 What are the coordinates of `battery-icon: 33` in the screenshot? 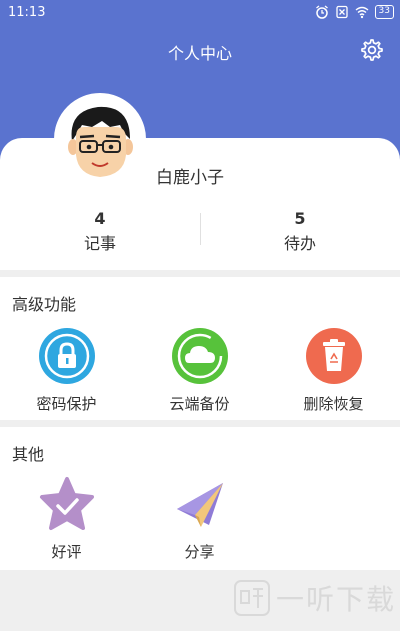 It's located at (384, 12).